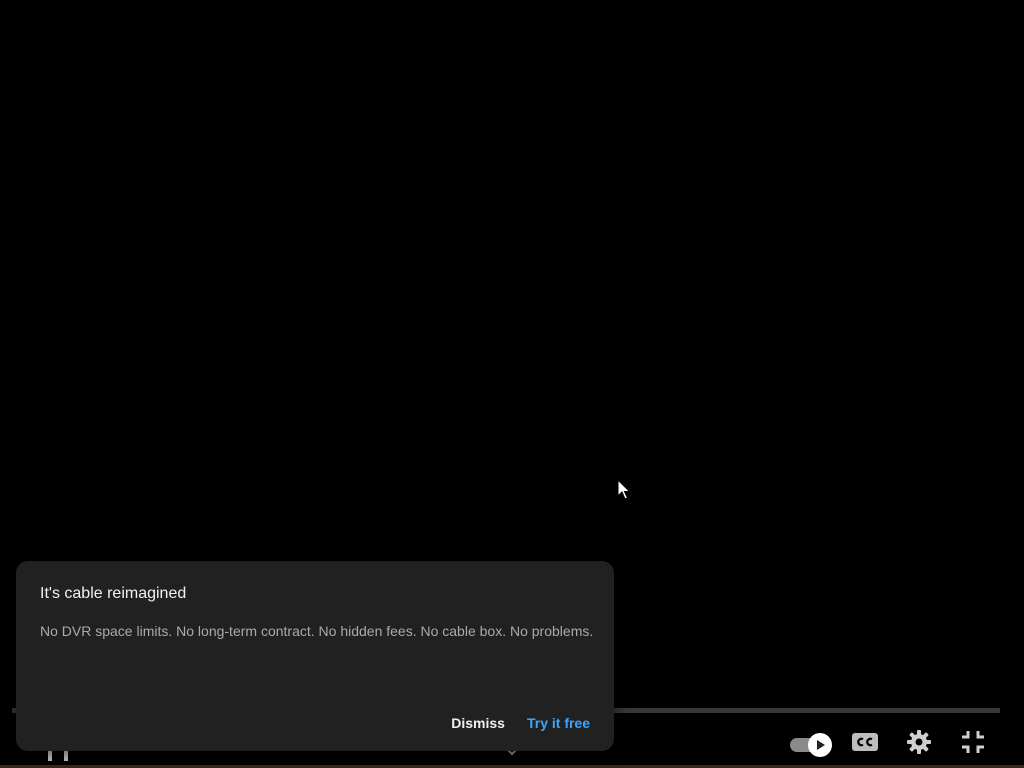  What do you see at coordinates (820, 745) in the screenshot?
I see `autoplay-play-icon` at bounding box center [820, 745].